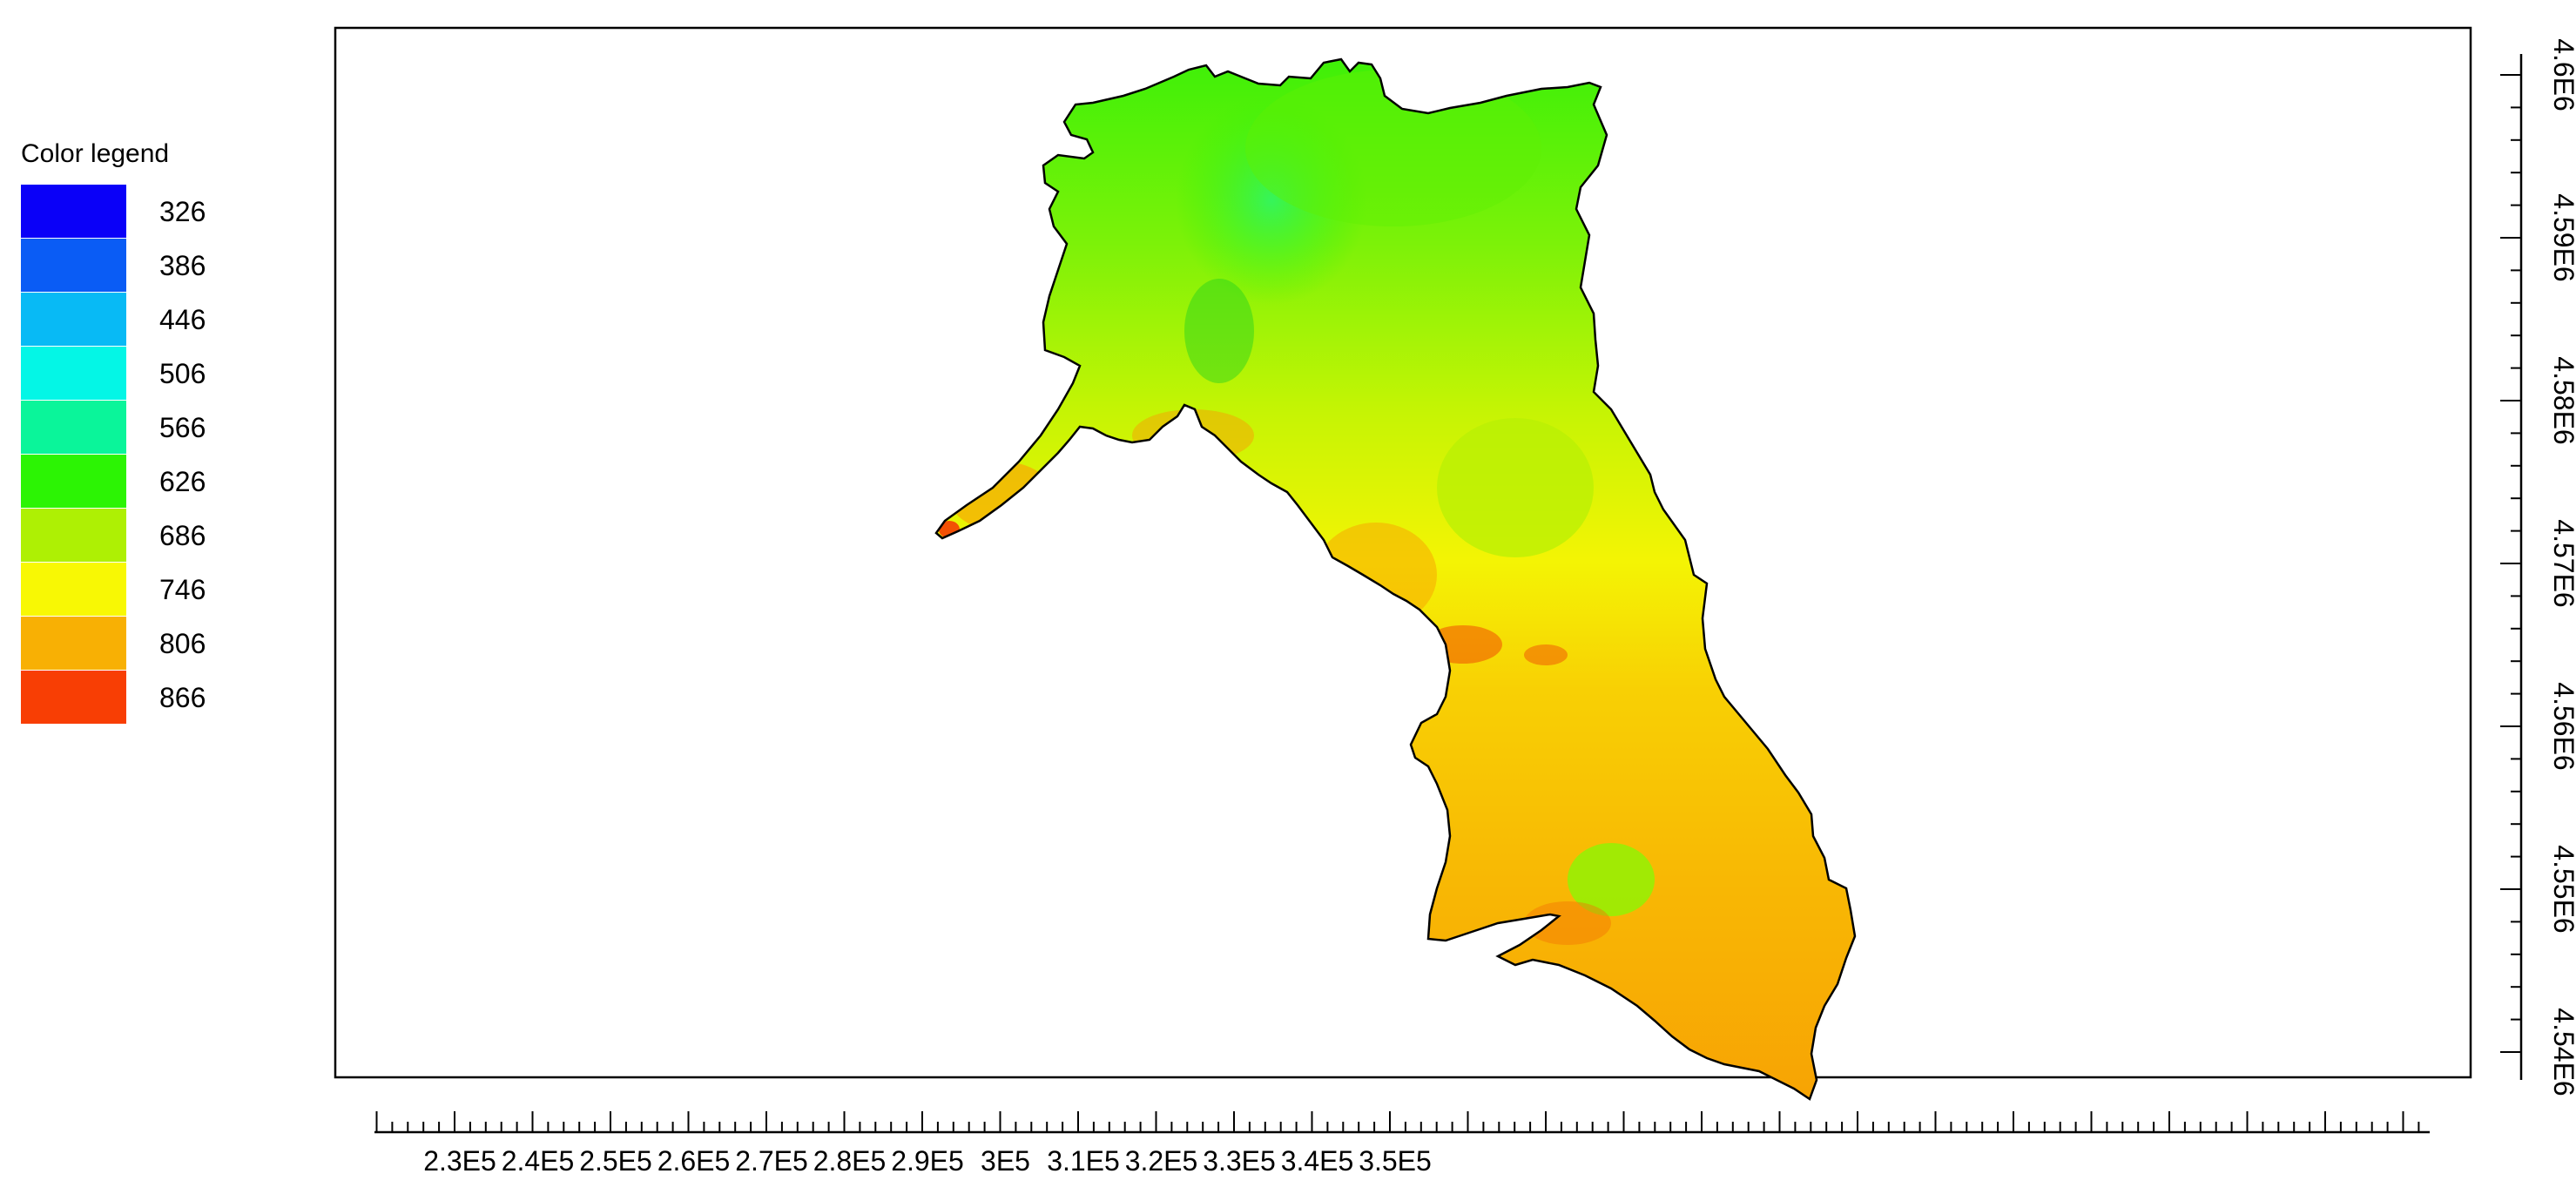  I want to click on x-tick-label: 2.3E5, so click(460, 1161).